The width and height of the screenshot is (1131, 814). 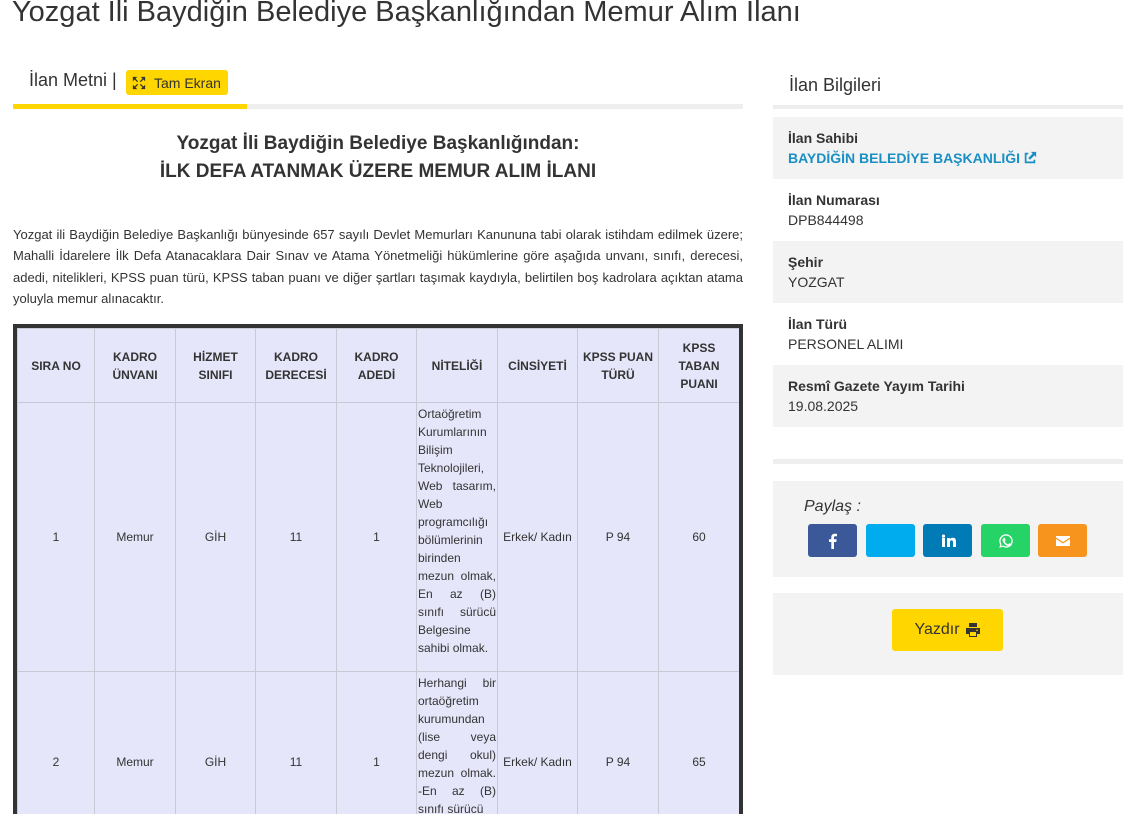 I want to click on column-header: KADRO DERECESİ, so click(x=296, y=366).